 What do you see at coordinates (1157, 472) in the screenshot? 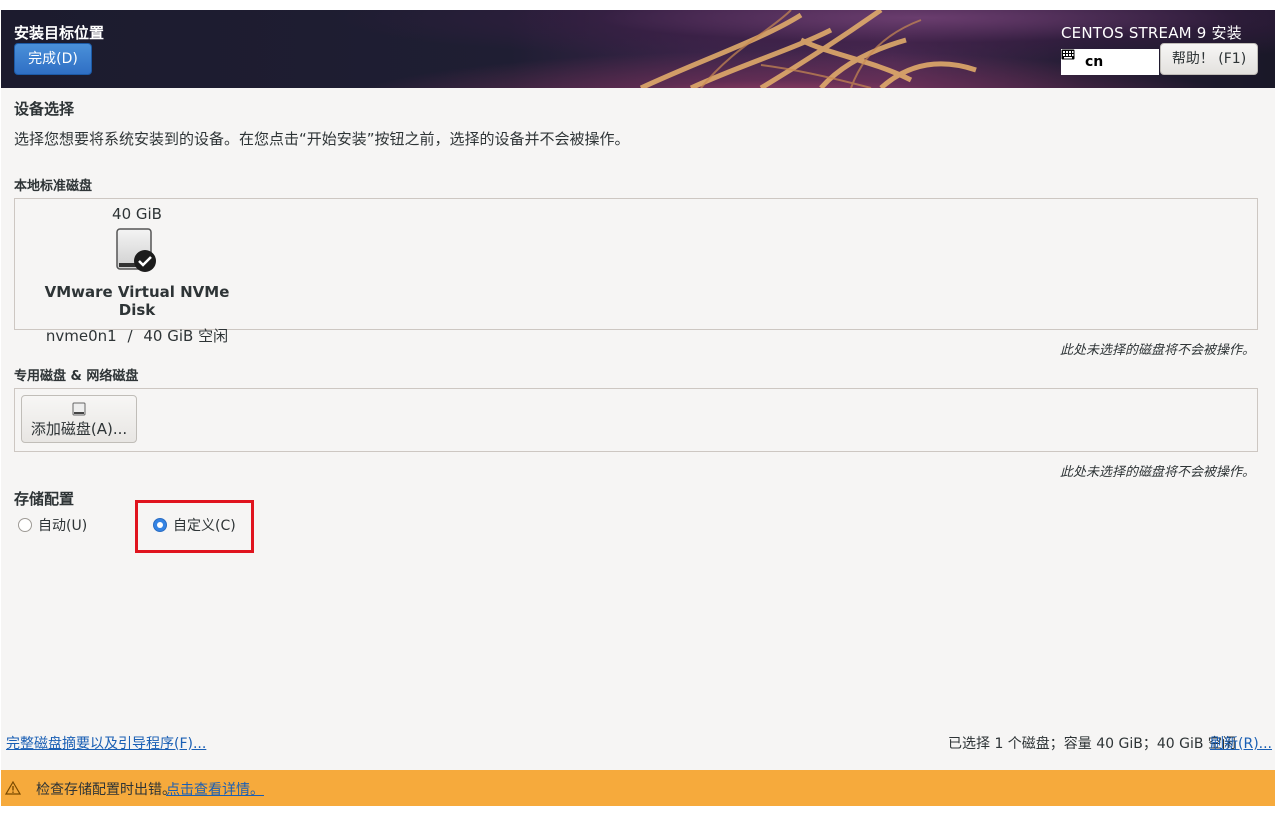
I see `special-disks-note: 此处未选择的磁盘将不会被操作。` at bounding box center [1157, 472].